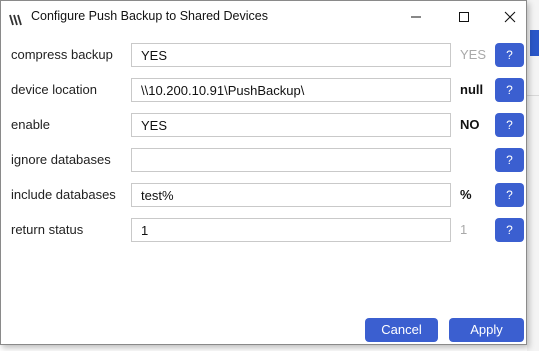 The width and height of the screenshot is (539, 351). I want to click on title-bar: Configure Push Backup to Shared Devices, so click(263, 17).